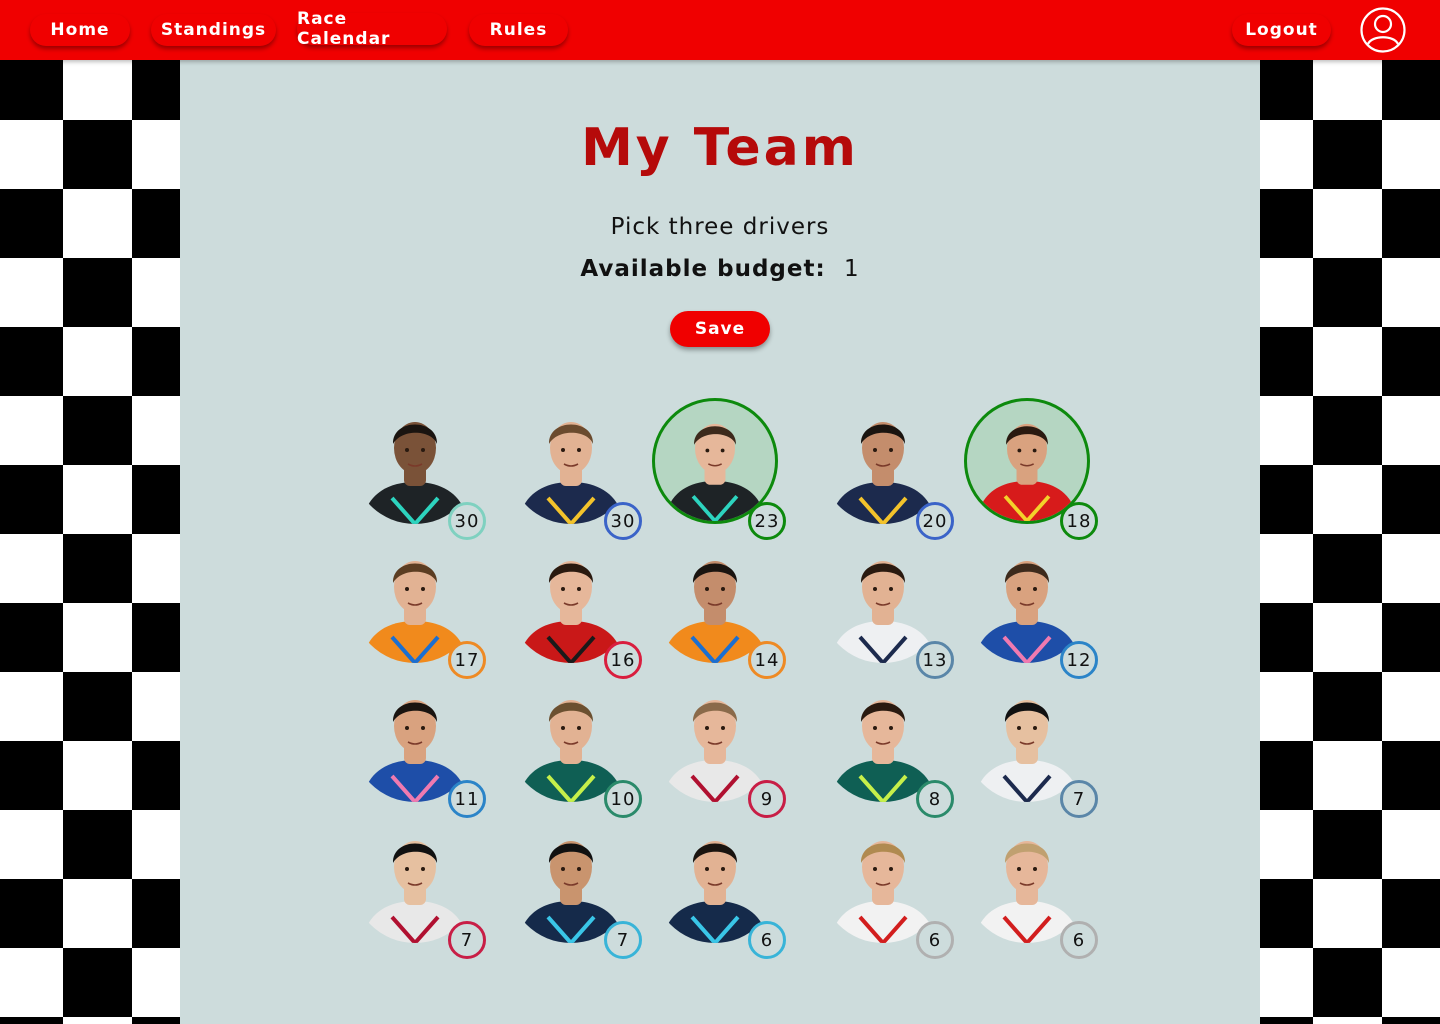 This screenshot has height=1024, width=1440. Describe the element at coordinates (767, 799) in the screenshot. I see `driver-price-badge: 9` at that location.